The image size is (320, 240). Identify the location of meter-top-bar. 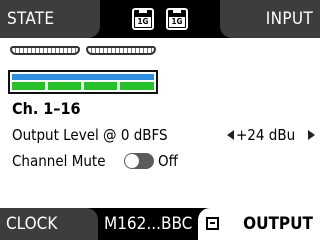
(83, 77).